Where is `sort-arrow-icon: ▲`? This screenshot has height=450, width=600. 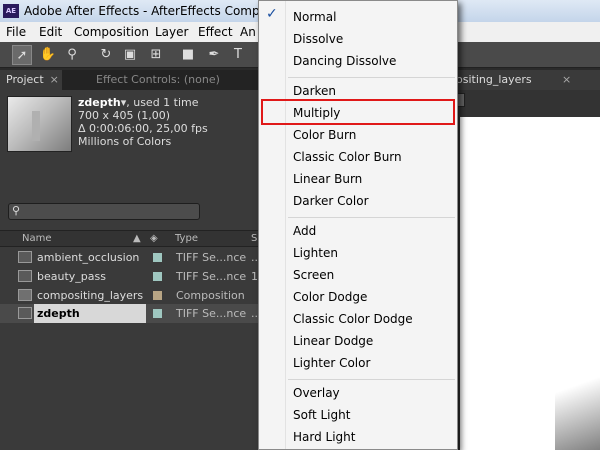
sort-arrow-icon: ▲ is located at coordinates (137, 238).